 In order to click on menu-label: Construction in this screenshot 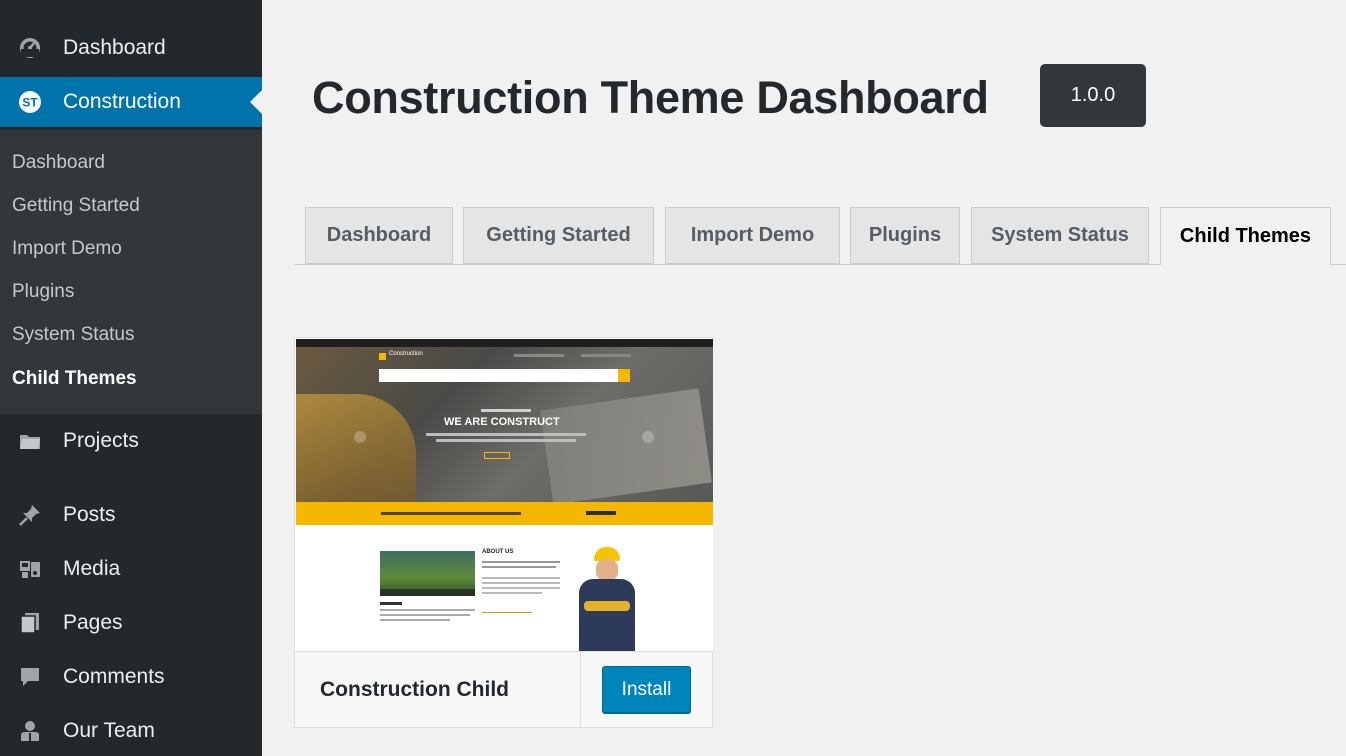, I will do `click(122, 101)`.